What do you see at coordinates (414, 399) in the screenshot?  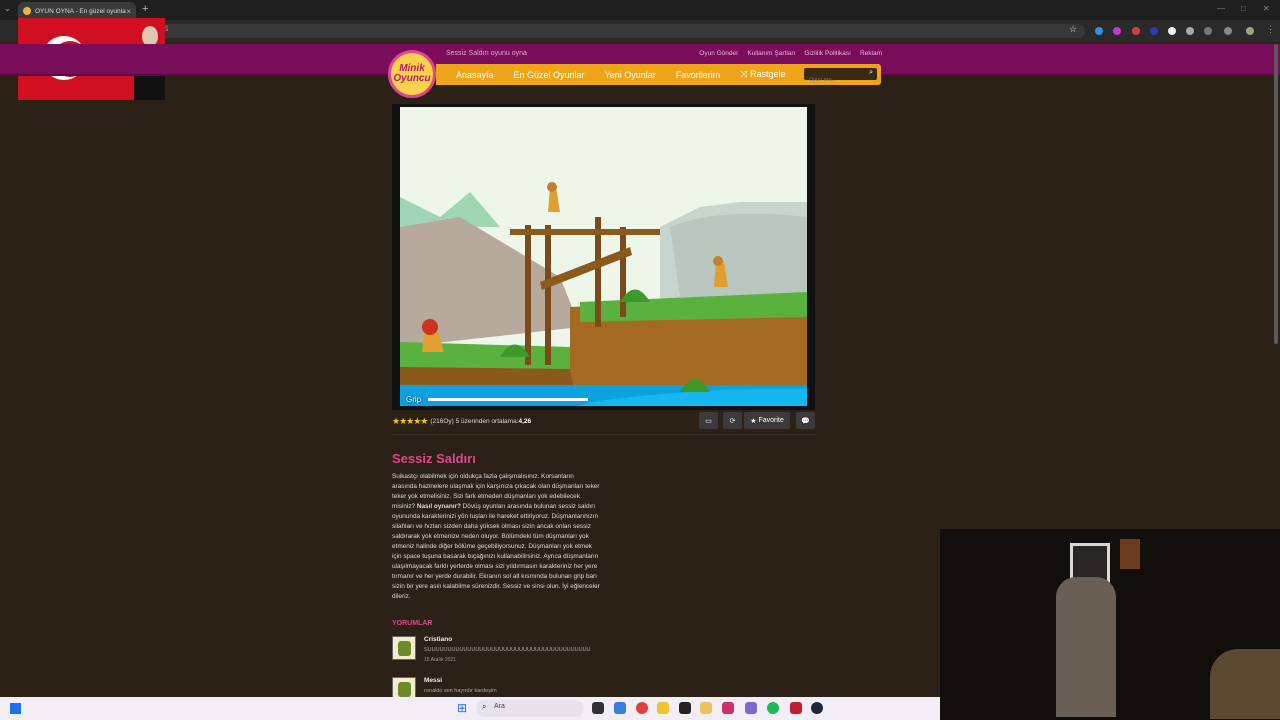 I see `grip-label: Grip` at bounding box center [414, 399].